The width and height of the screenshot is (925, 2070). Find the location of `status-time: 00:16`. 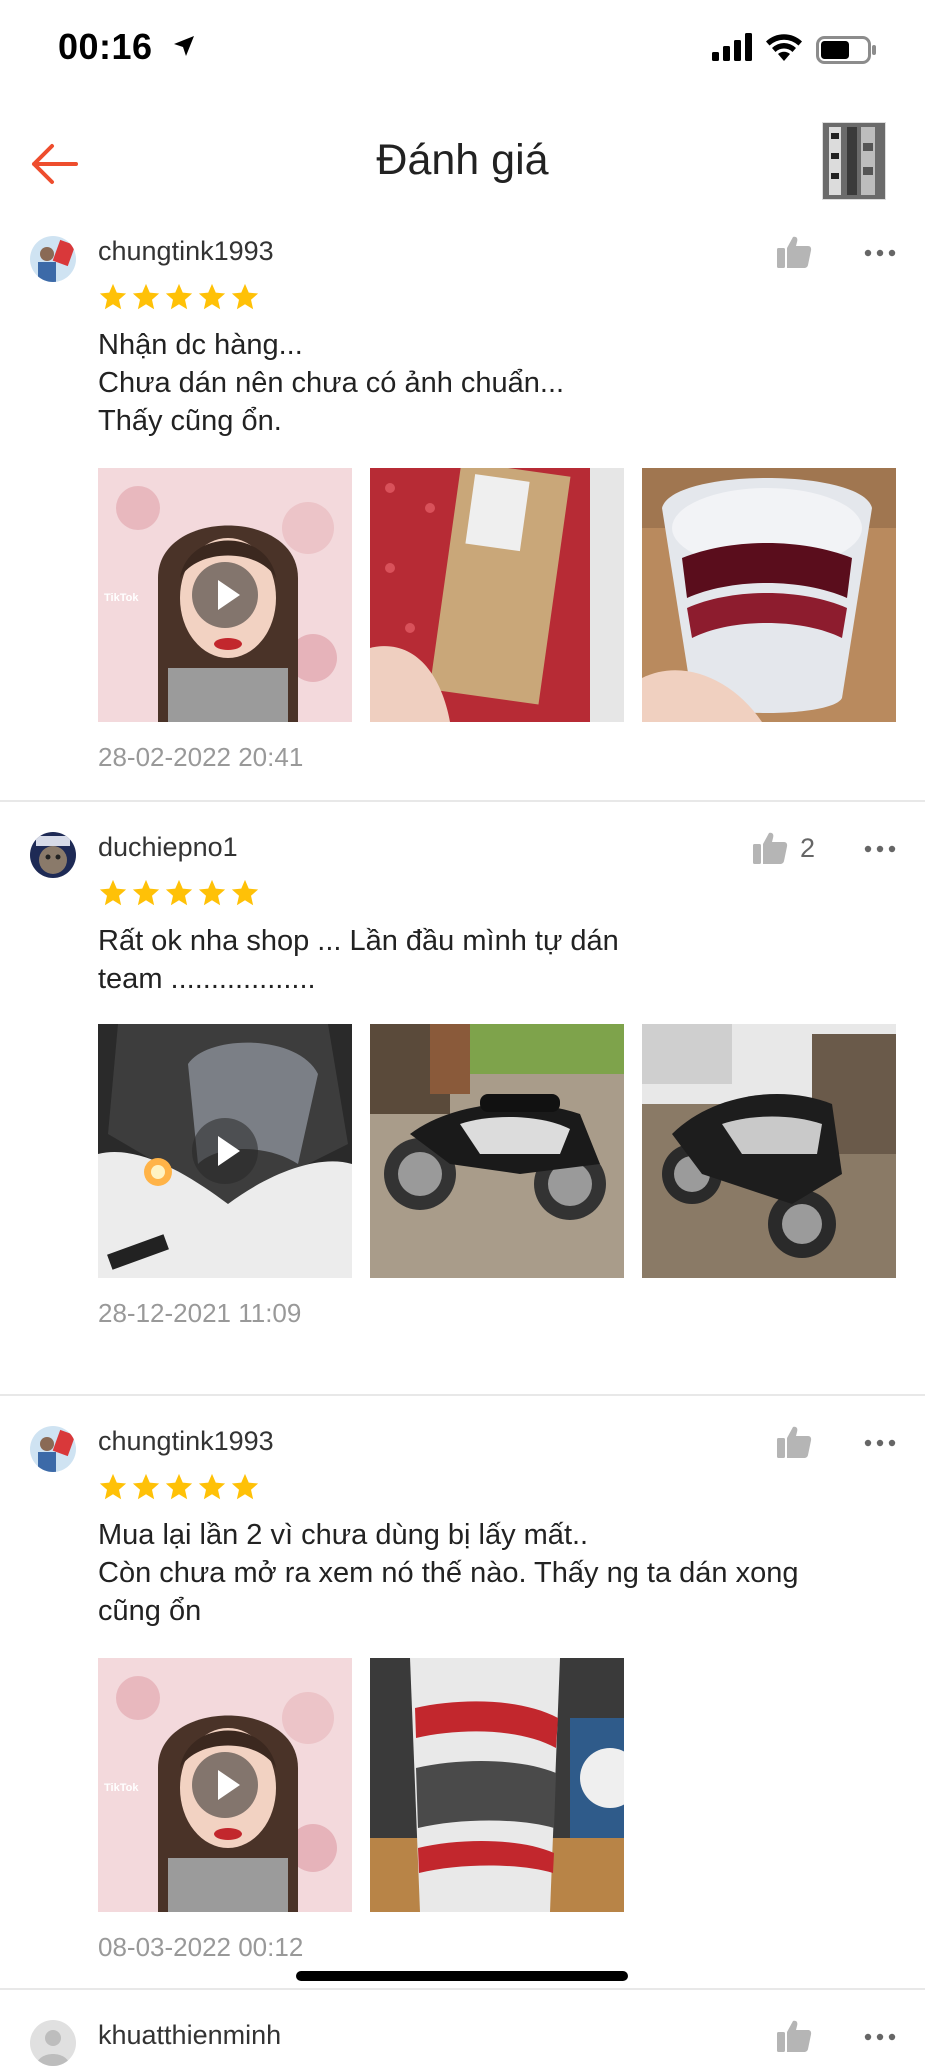

status-time: 00:16 is located at coordinates (105, 46).